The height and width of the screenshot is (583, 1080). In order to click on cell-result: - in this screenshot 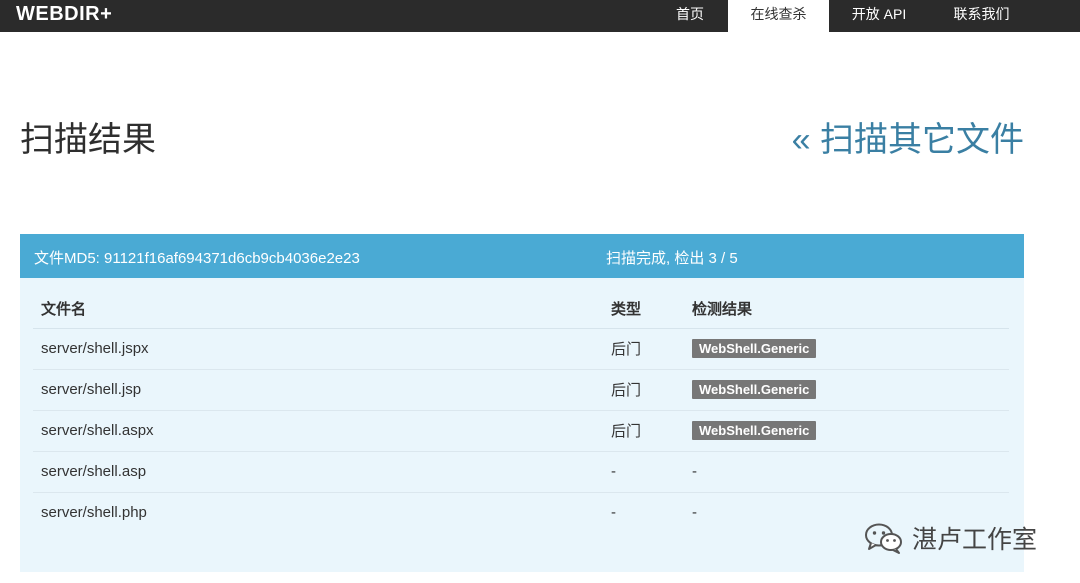, I will do `click(846, 472)`.